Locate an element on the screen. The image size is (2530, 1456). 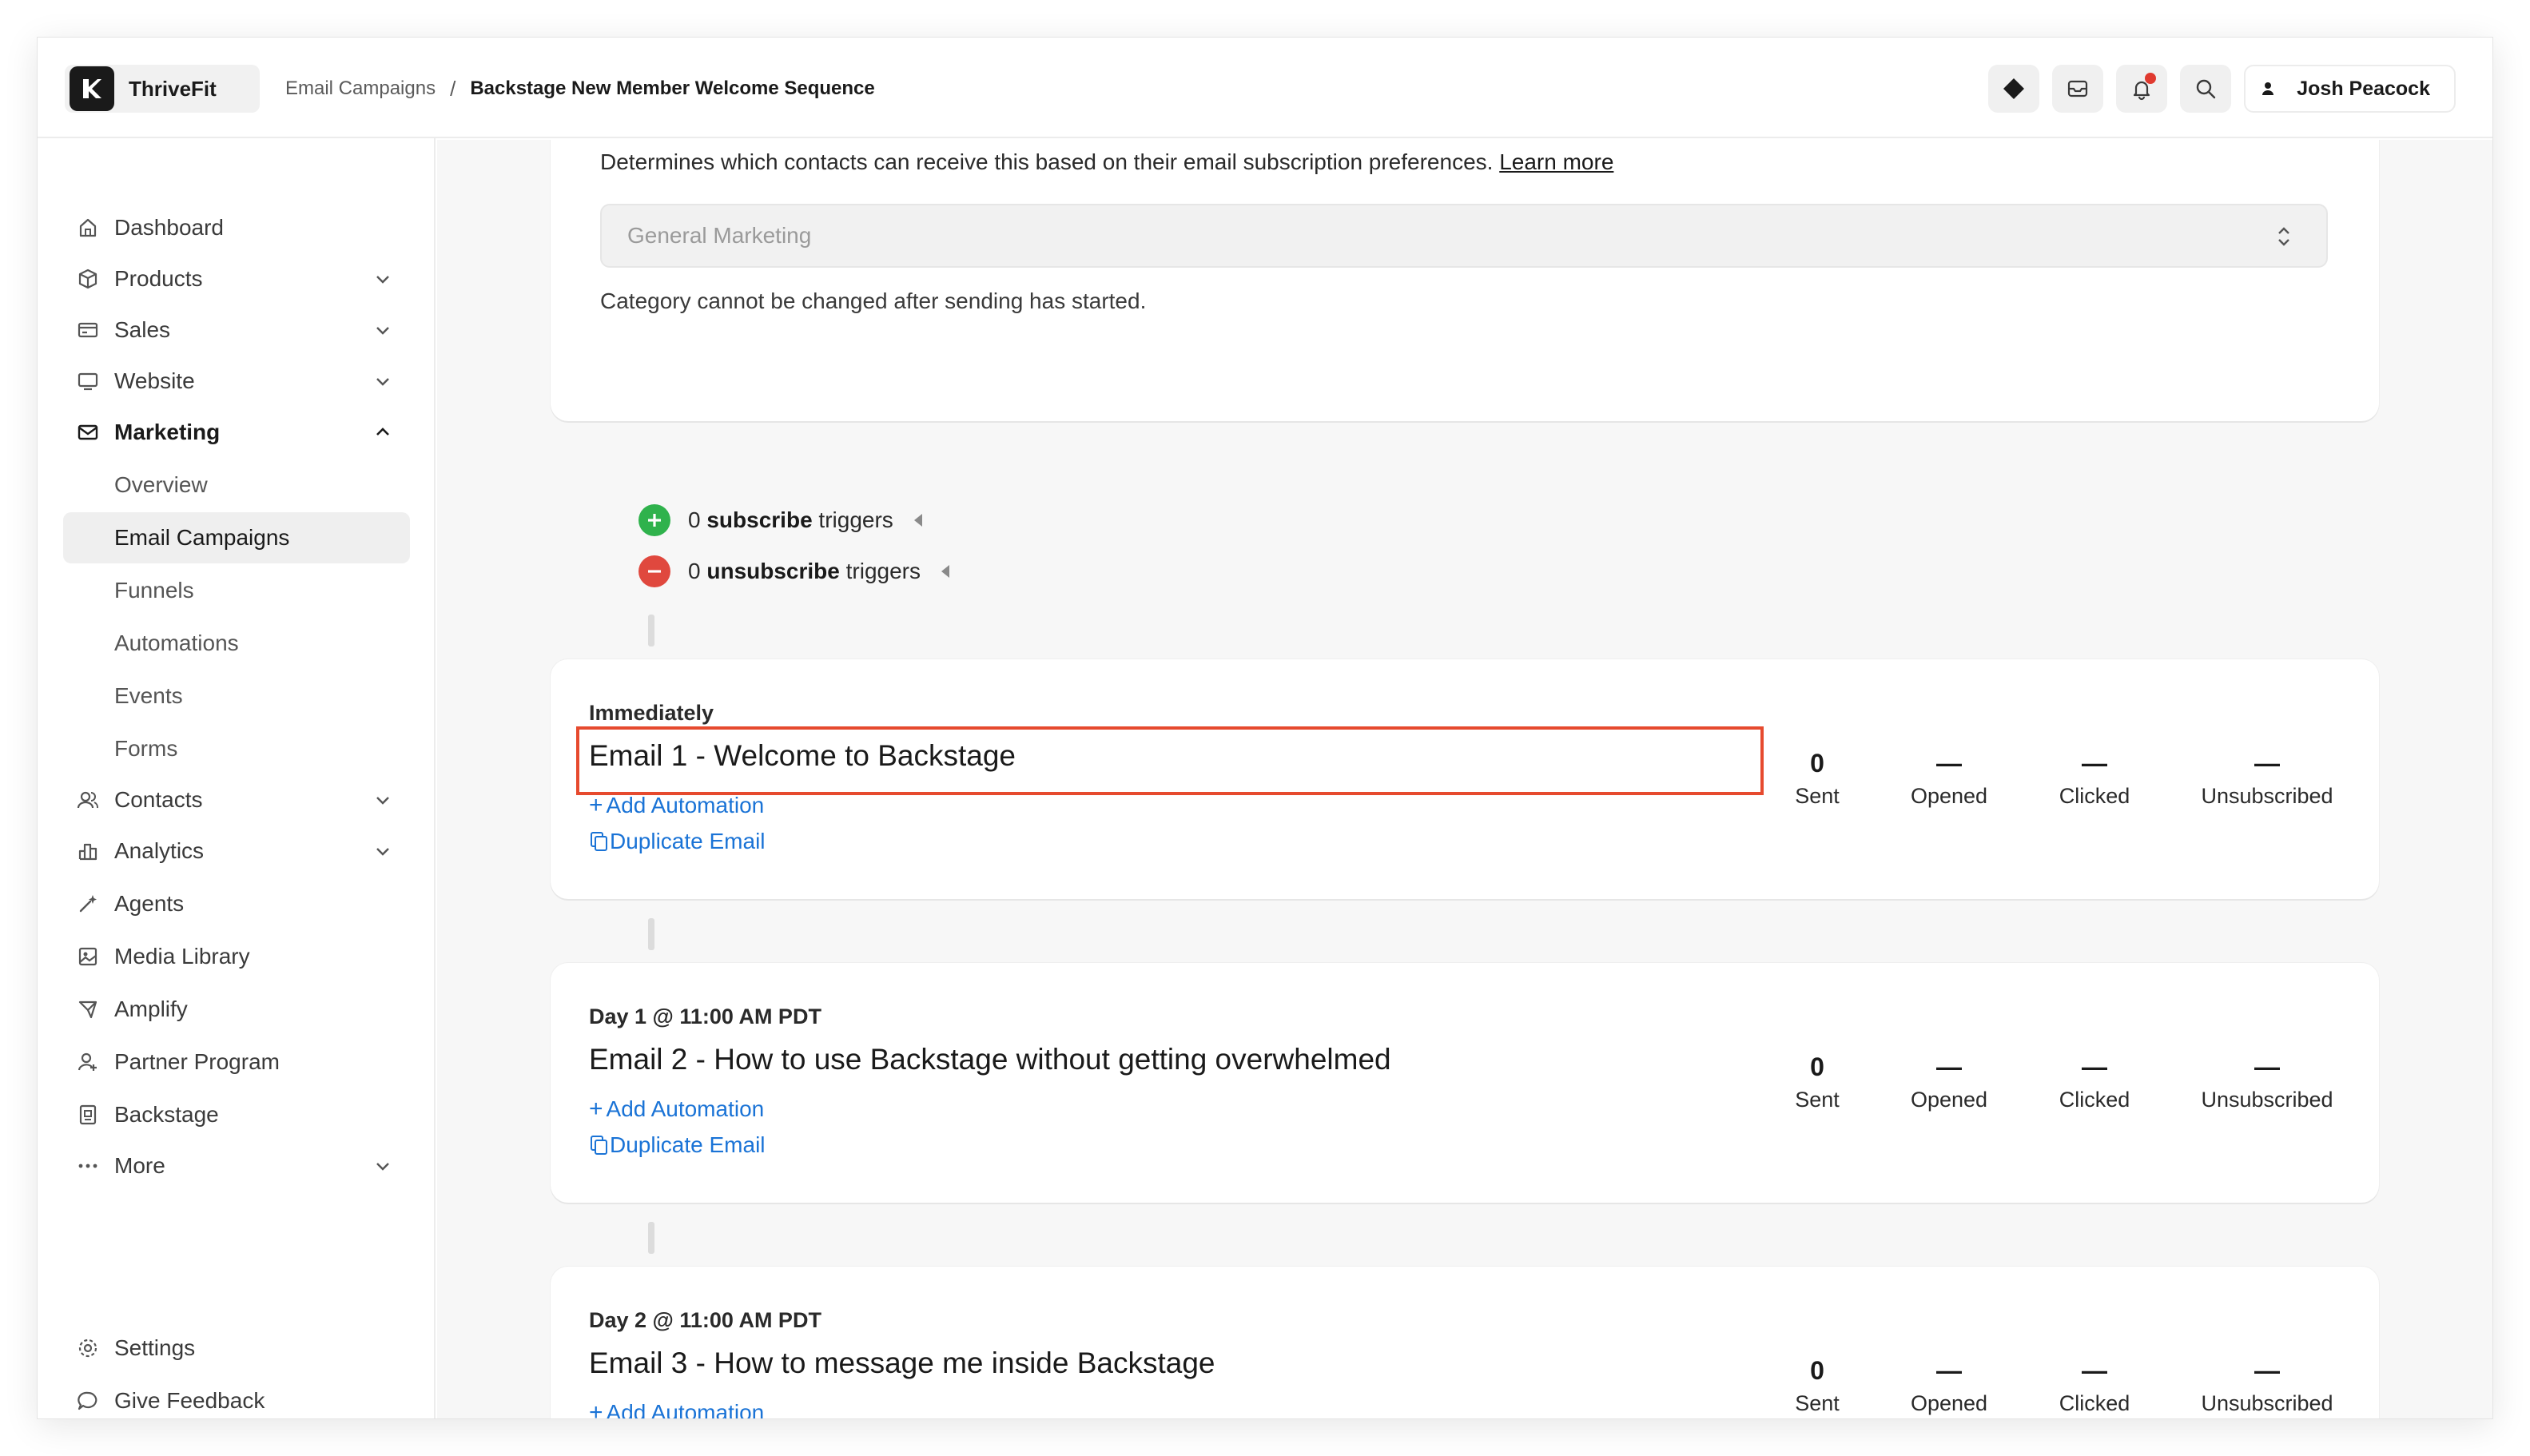
search-icon is located at coordinates (2207, 89).